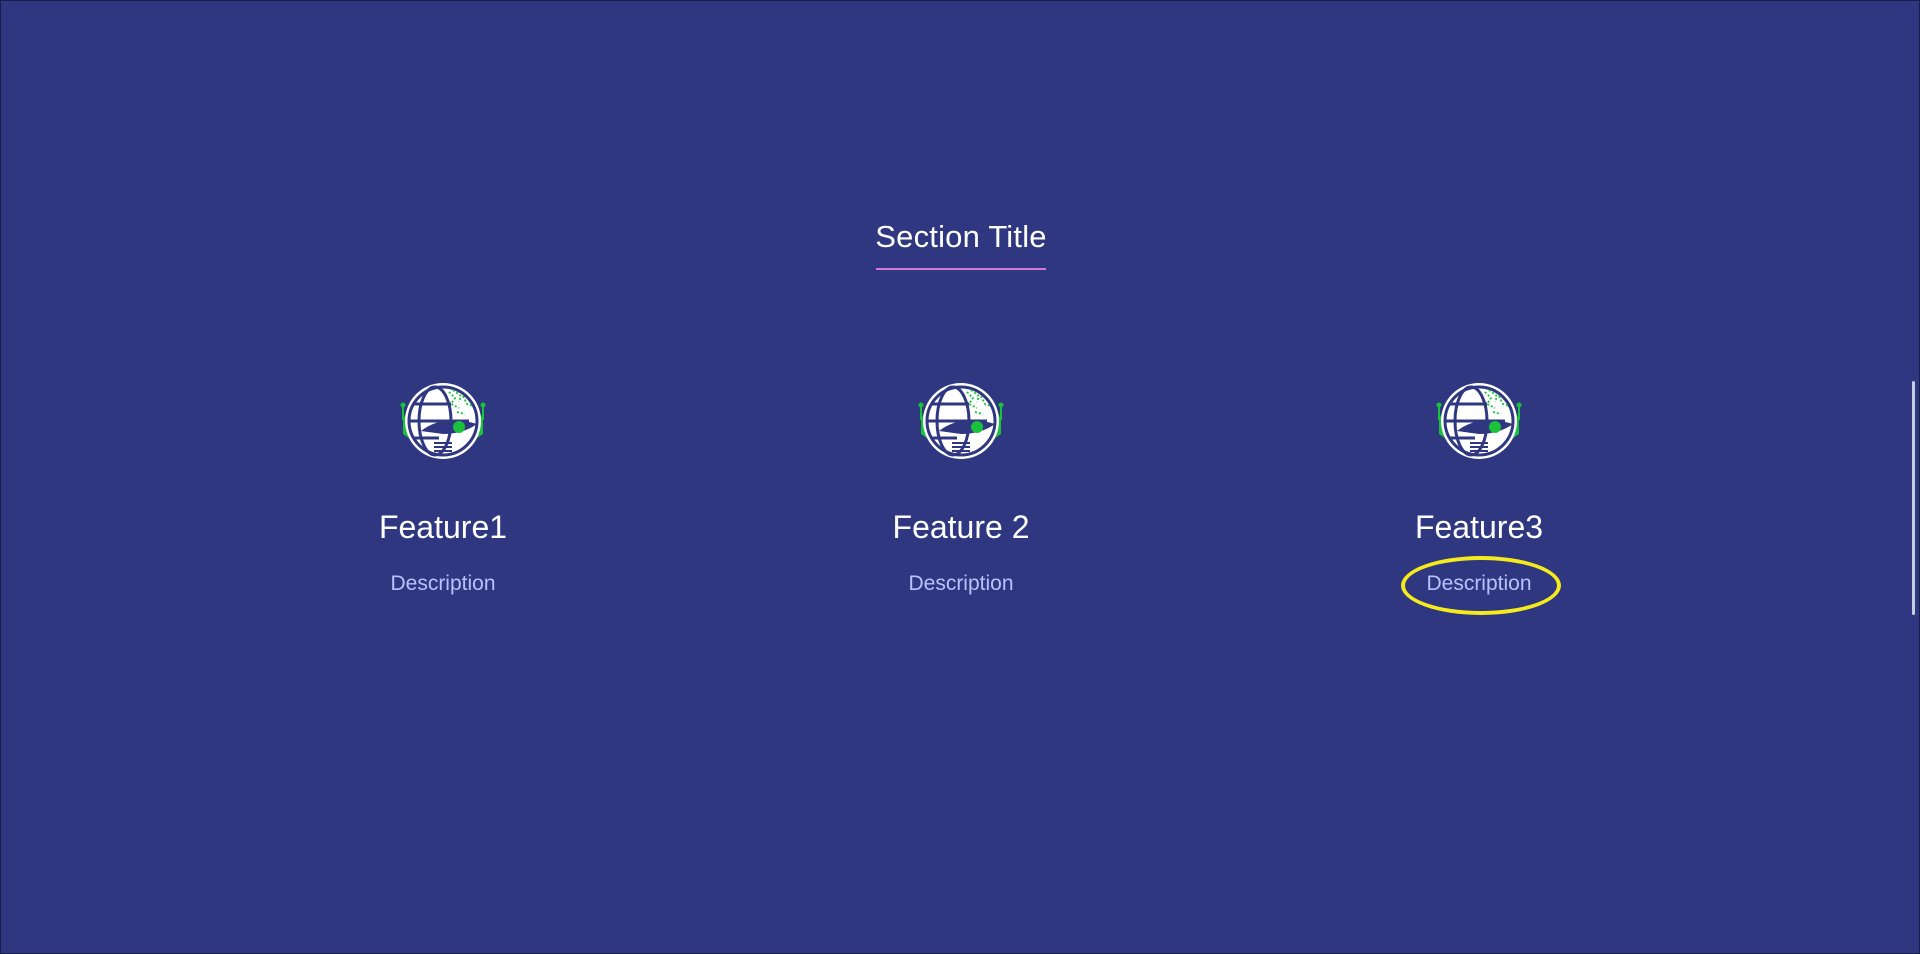 This screenshot has width=1920, height=954. I want to click on scrollbar-thumb, so click(1913, 498).